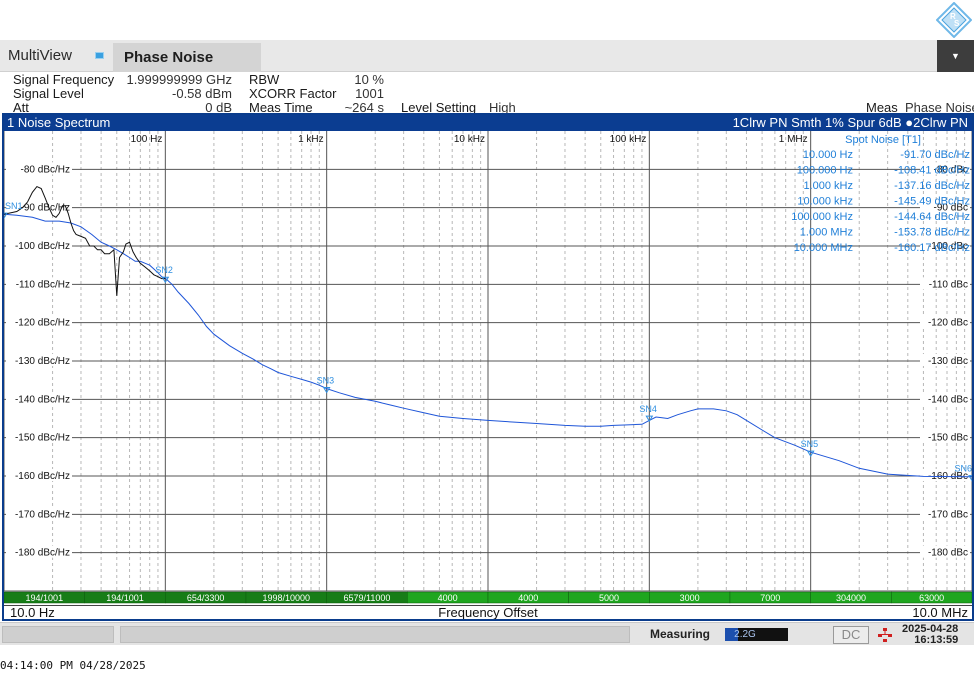 The width and height of the screenshot is (974, 685). What do you see at coordinates (793, 139) in the screenshot?
I see `x-tick-label: 1 MHz` at bounding box center [793, 139].